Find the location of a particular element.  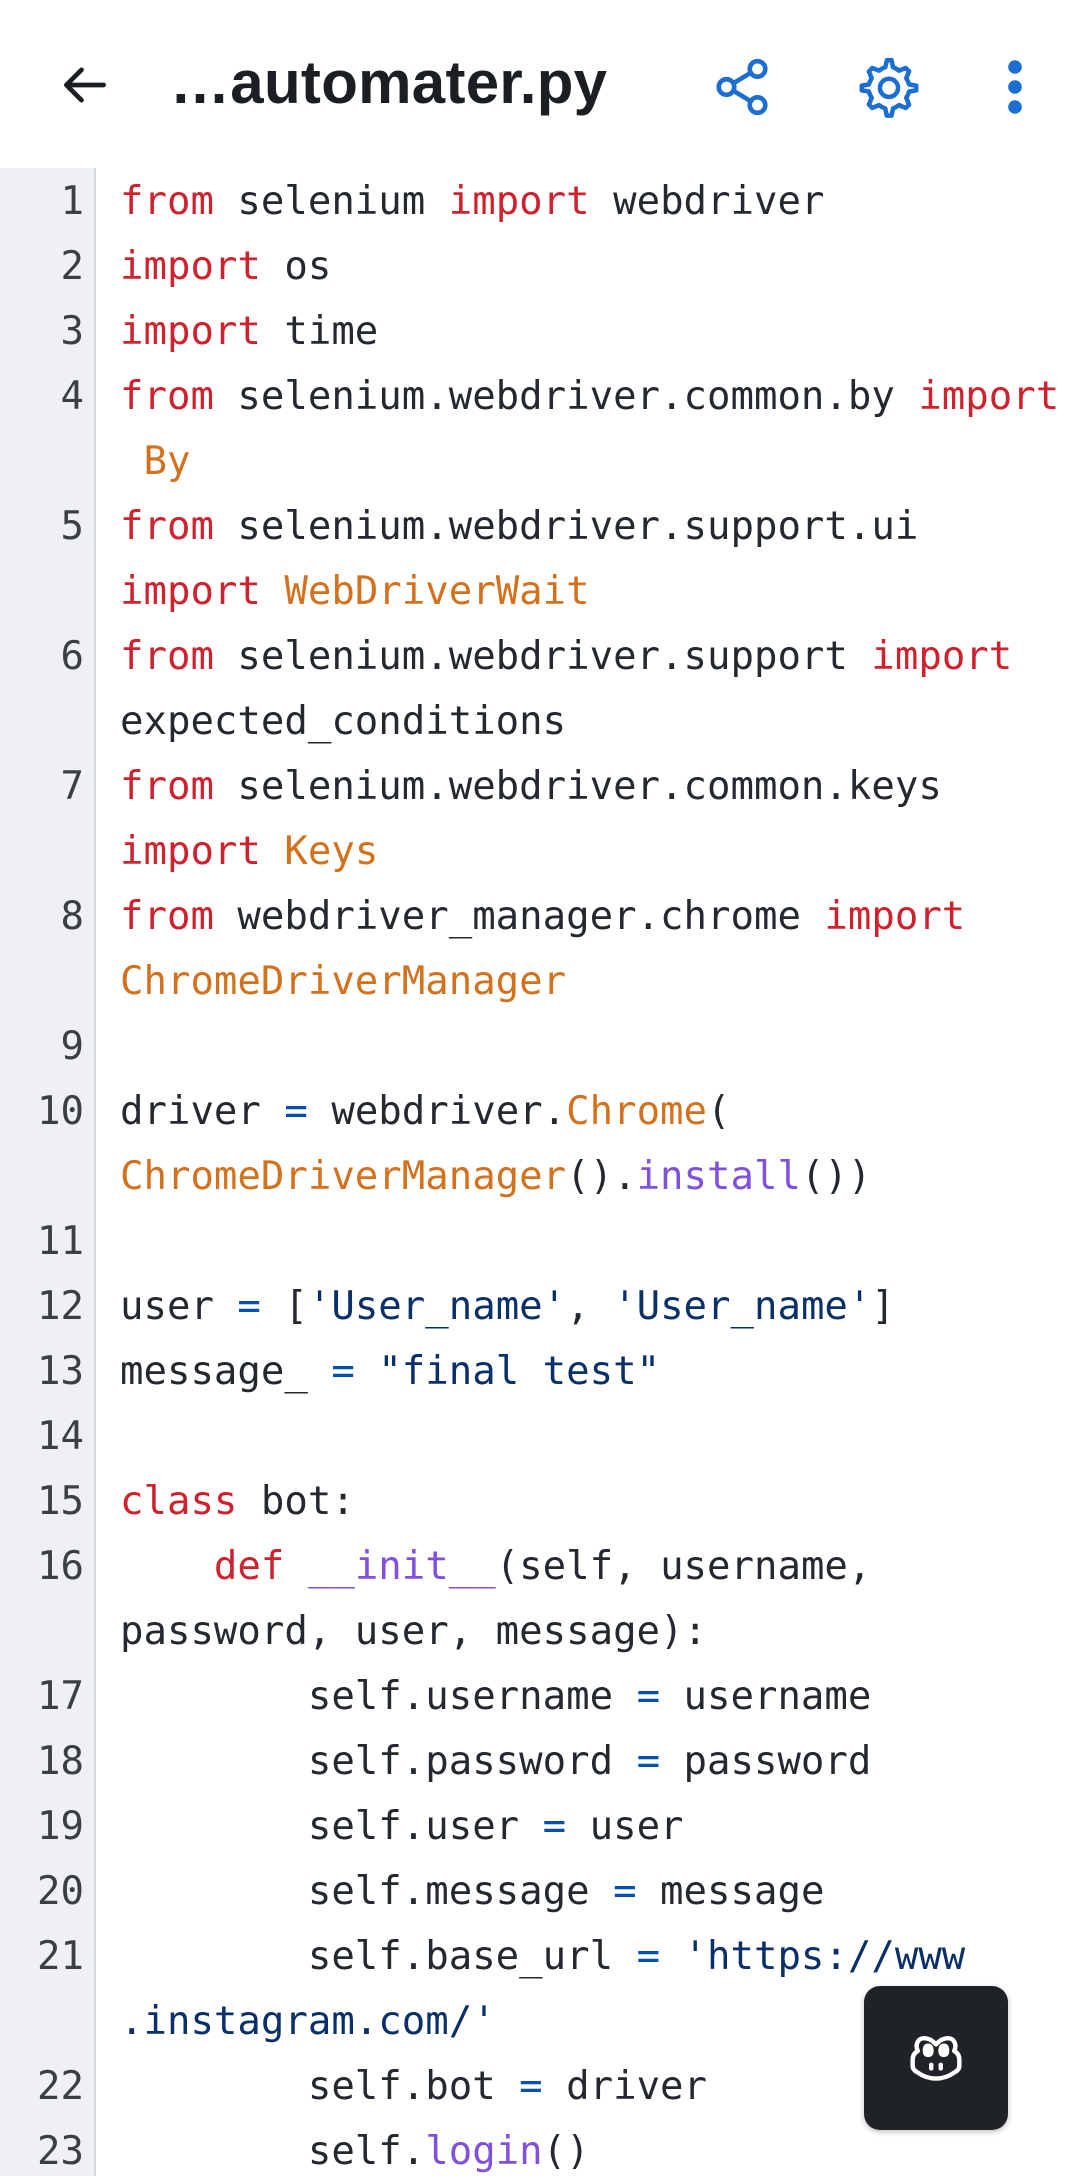

line-number: 13 is located at coordinates (60, 1371).